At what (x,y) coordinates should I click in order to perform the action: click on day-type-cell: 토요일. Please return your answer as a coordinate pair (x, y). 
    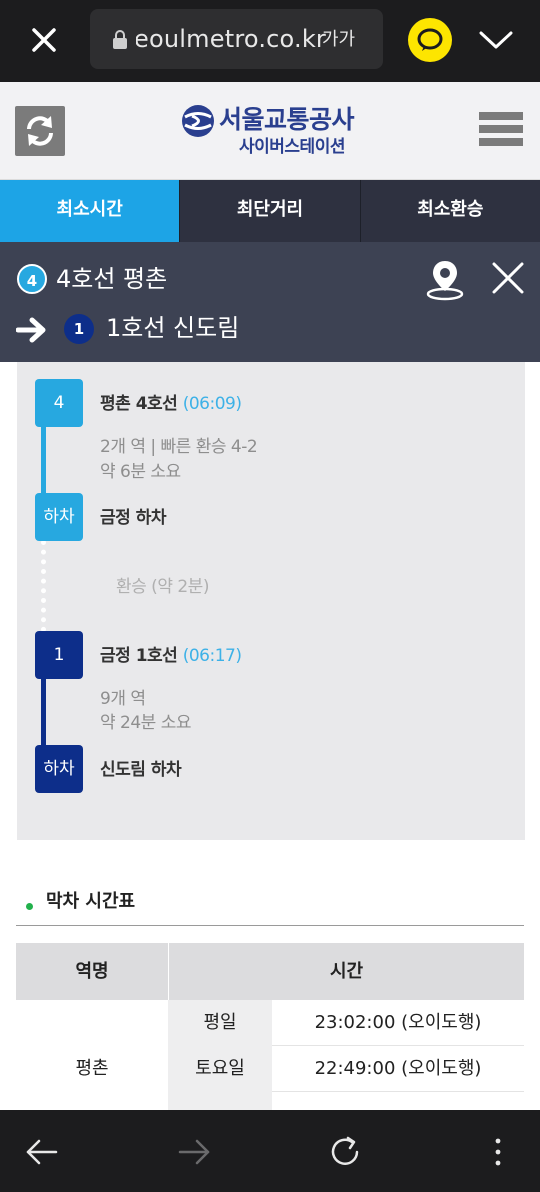
    Looking at the image, I should click on (220, 1069).